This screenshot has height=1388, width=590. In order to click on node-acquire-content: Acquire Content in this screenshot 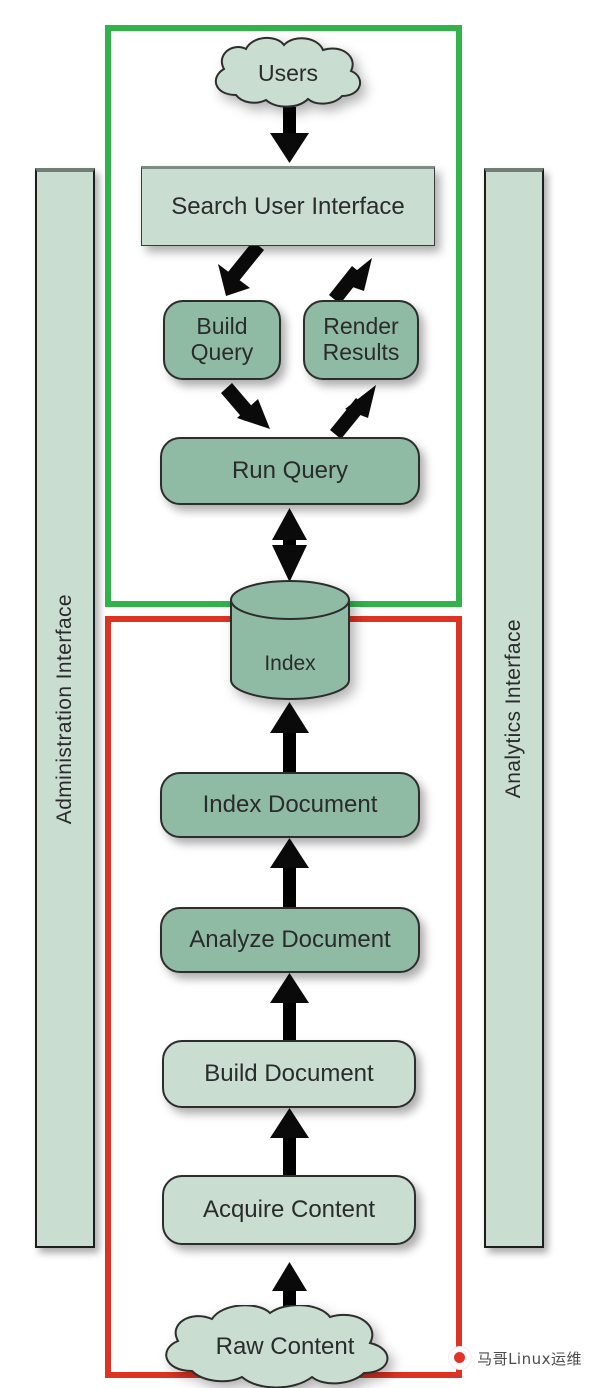, I will do `click(289, 1210)`.